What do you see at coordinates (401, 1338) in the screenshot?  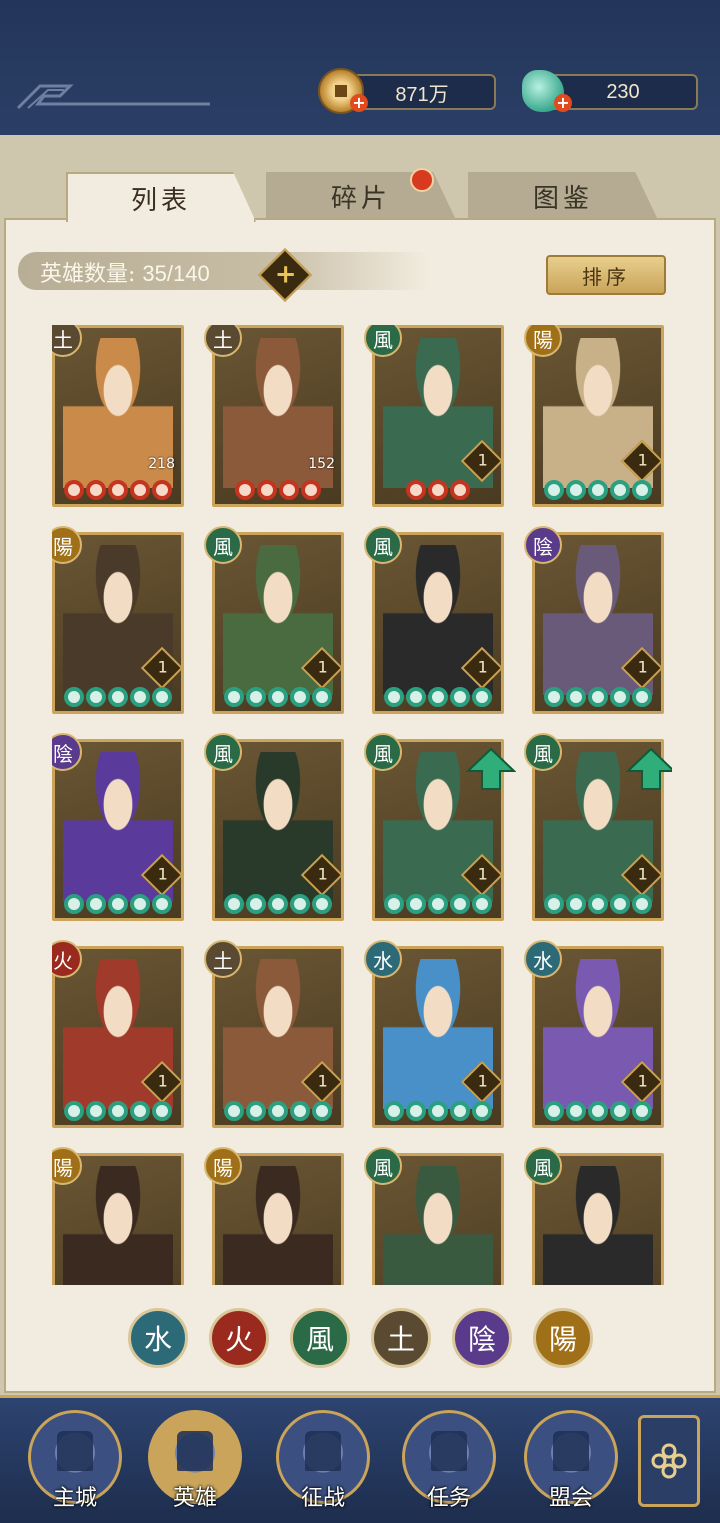 I see `filter-earth-button: 土` at bounding box center [401, 1338].